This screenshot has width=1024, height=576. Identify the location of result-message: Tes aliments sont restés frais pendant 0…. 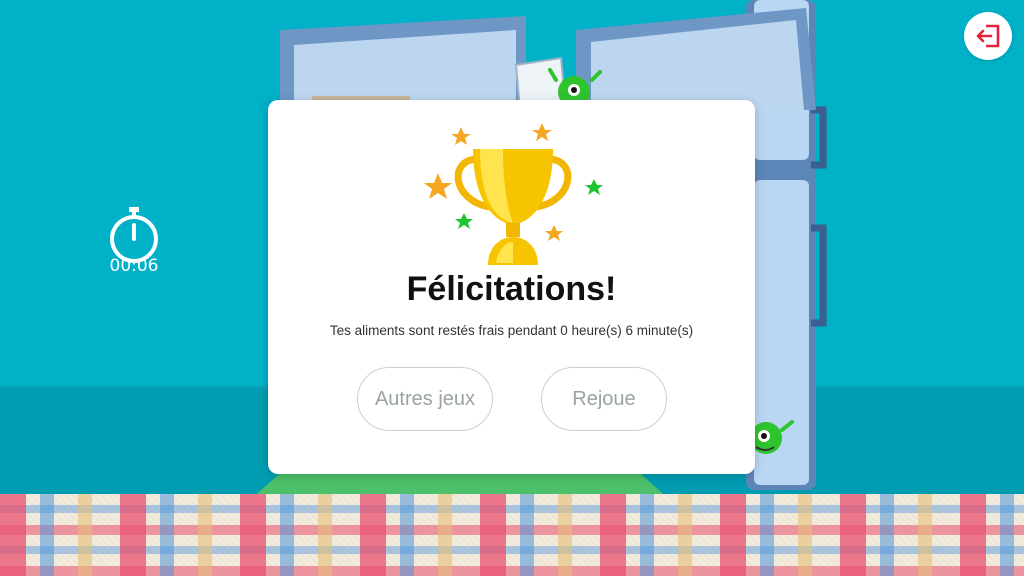
(511, 330).